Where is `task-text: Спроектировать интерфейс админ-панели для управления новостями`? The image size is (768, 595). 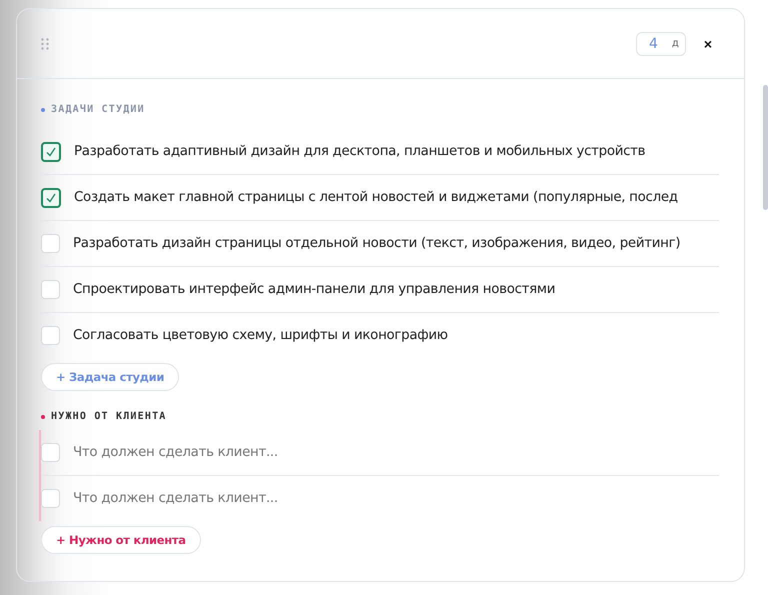
task-text: Спроектировать интерфейс админ-панели для управления новостями is located at coordinates (314, 289).